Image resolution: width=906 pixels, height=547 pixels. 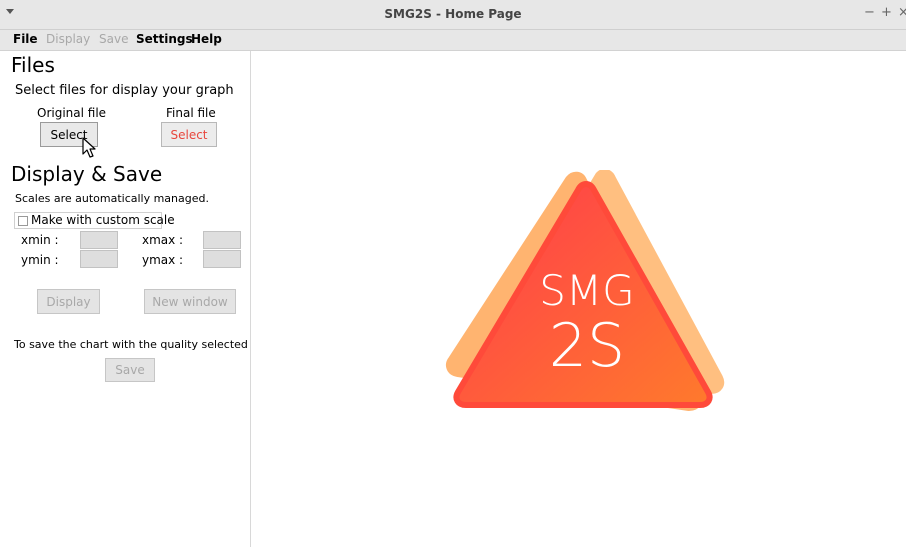 I want to click on custom-scale-row: Make with custom scale, so click(x=94, y=220).